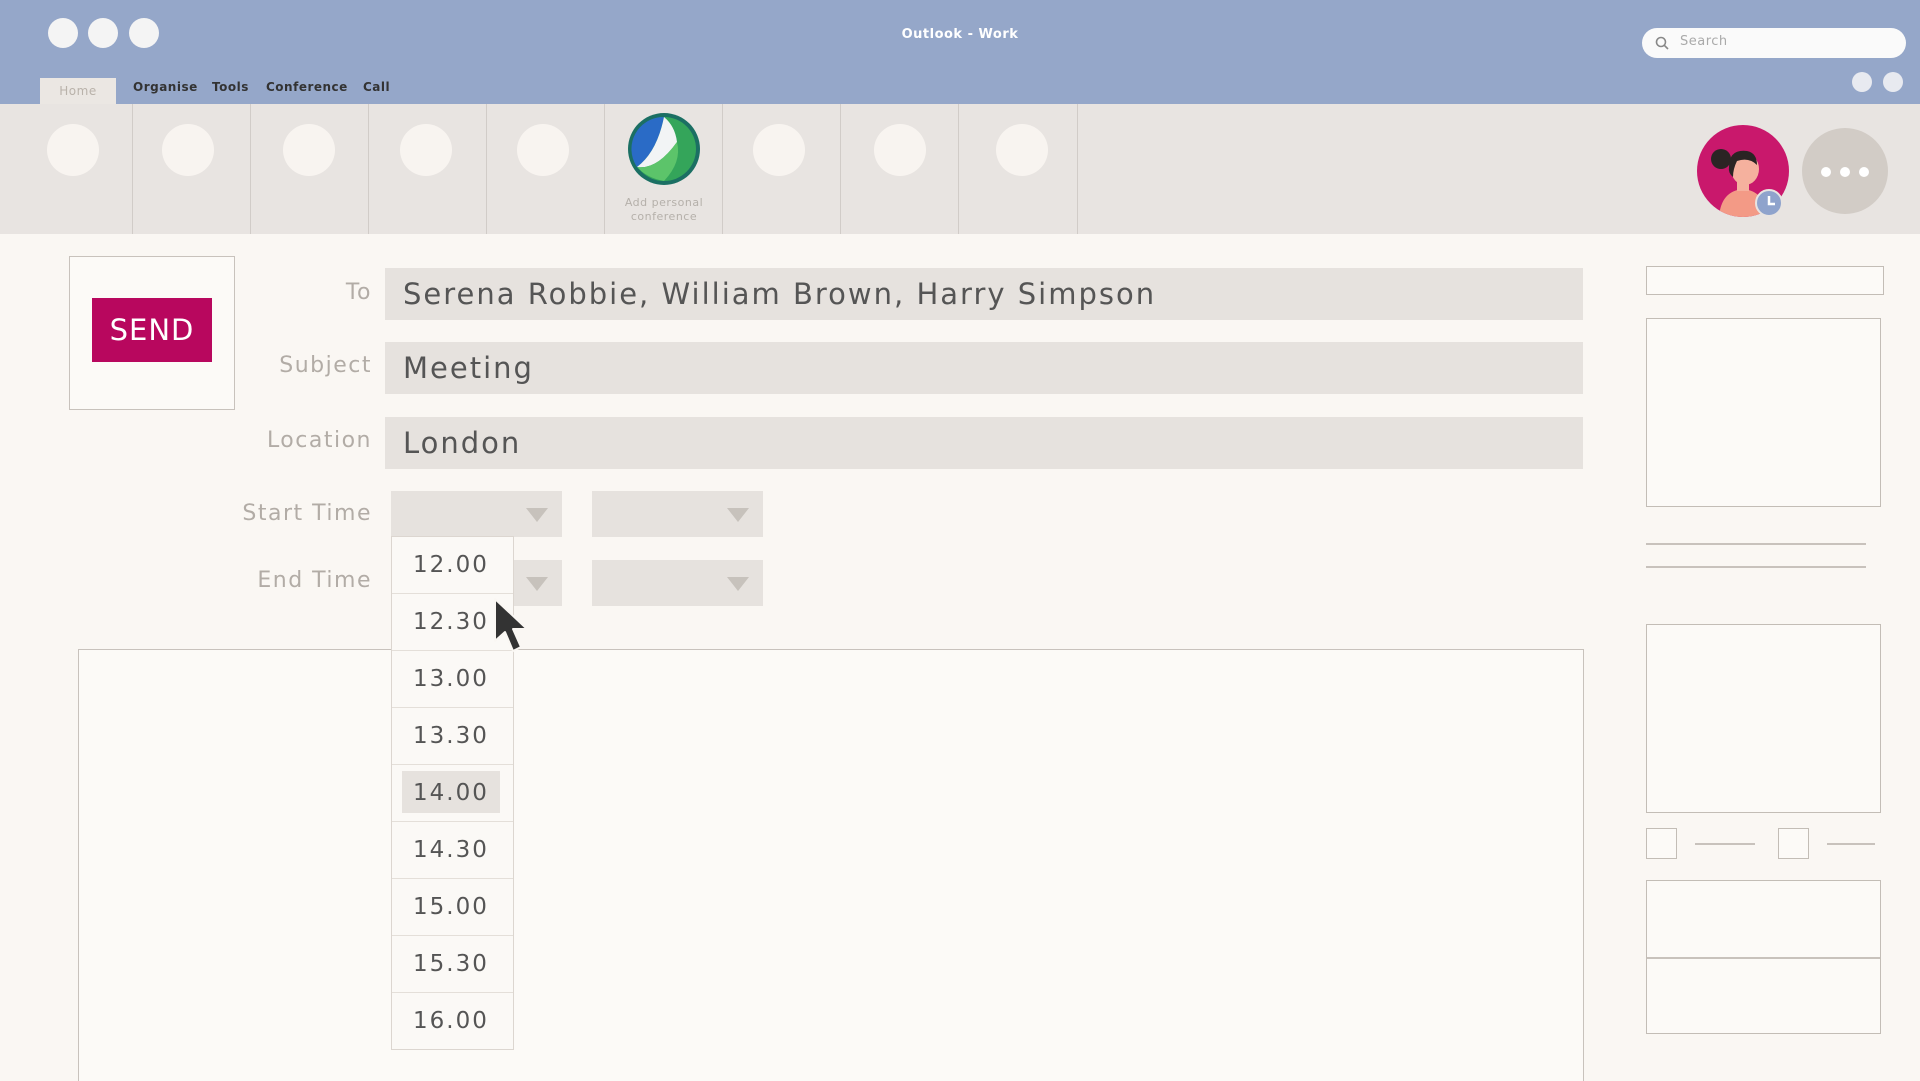 The height and width of the screenshot is (1081, 1920). What do you see at coordinates (452, 565) in the screenshot?
I see `time-option-1200: 12.00` at bounding box center [452, 565].